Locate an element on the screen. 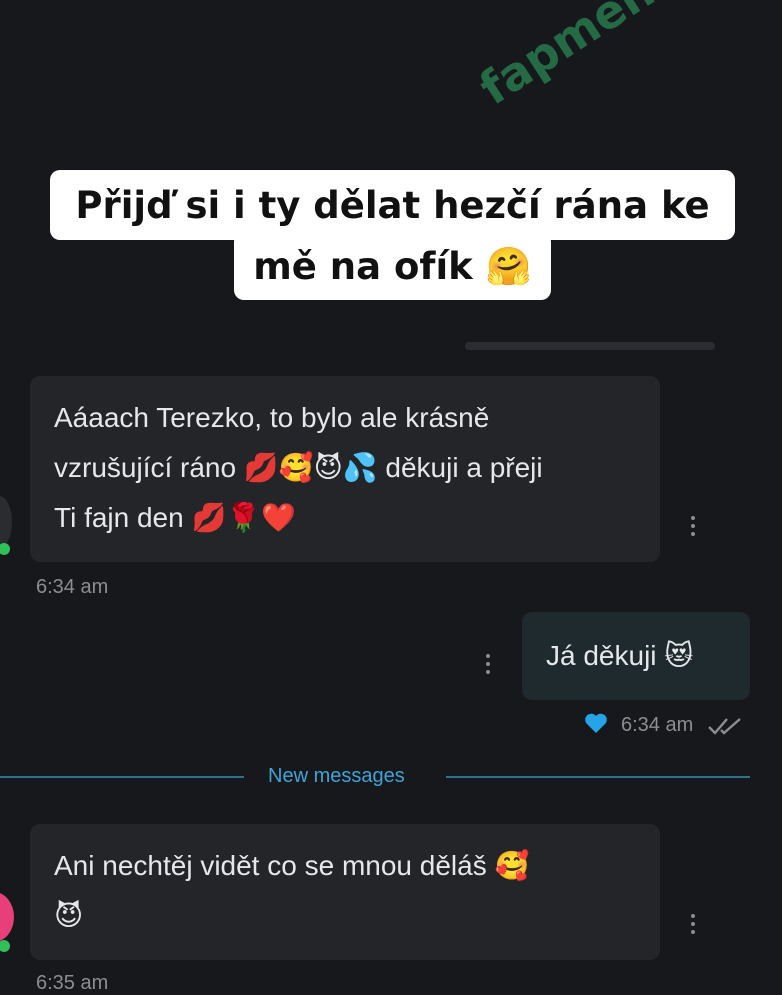  message-text-line: Ani nechtěj vidět co se mnou děláš 🥰 is located at coordinates (292, 865).